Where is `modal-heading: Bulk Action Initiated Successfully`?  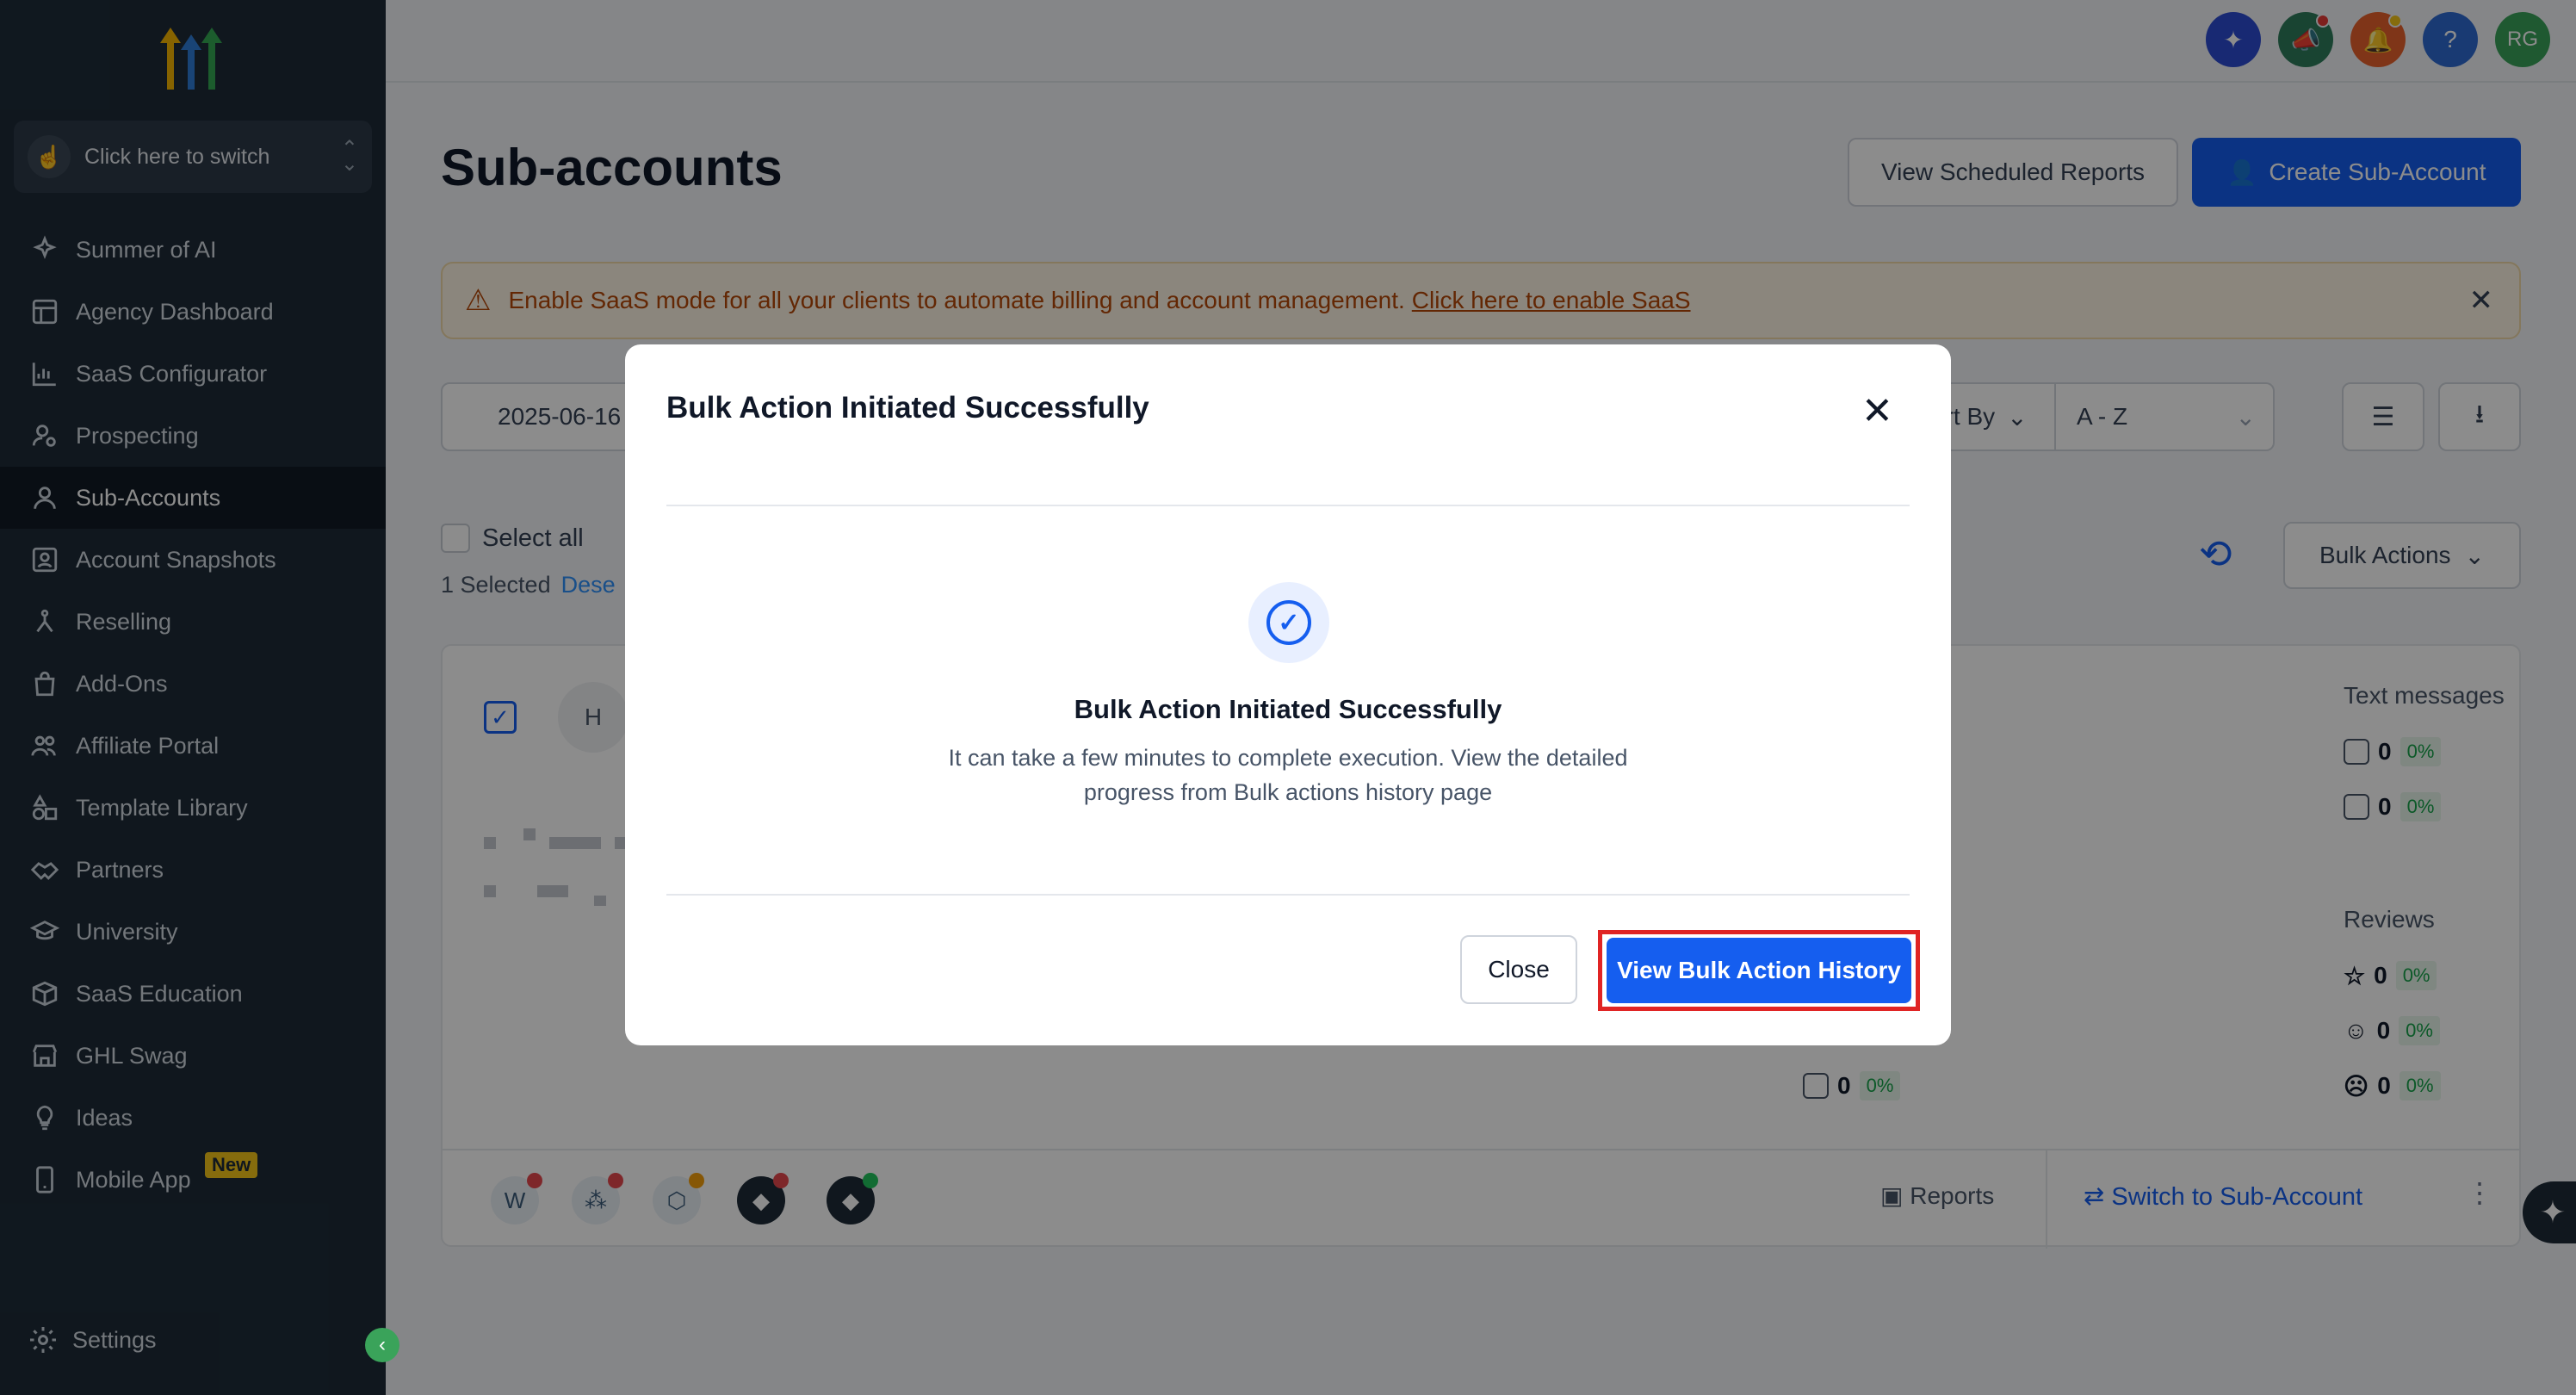
modal-heading: Bulk Action Initiated Successfully is located at coordinates (1288, 709).